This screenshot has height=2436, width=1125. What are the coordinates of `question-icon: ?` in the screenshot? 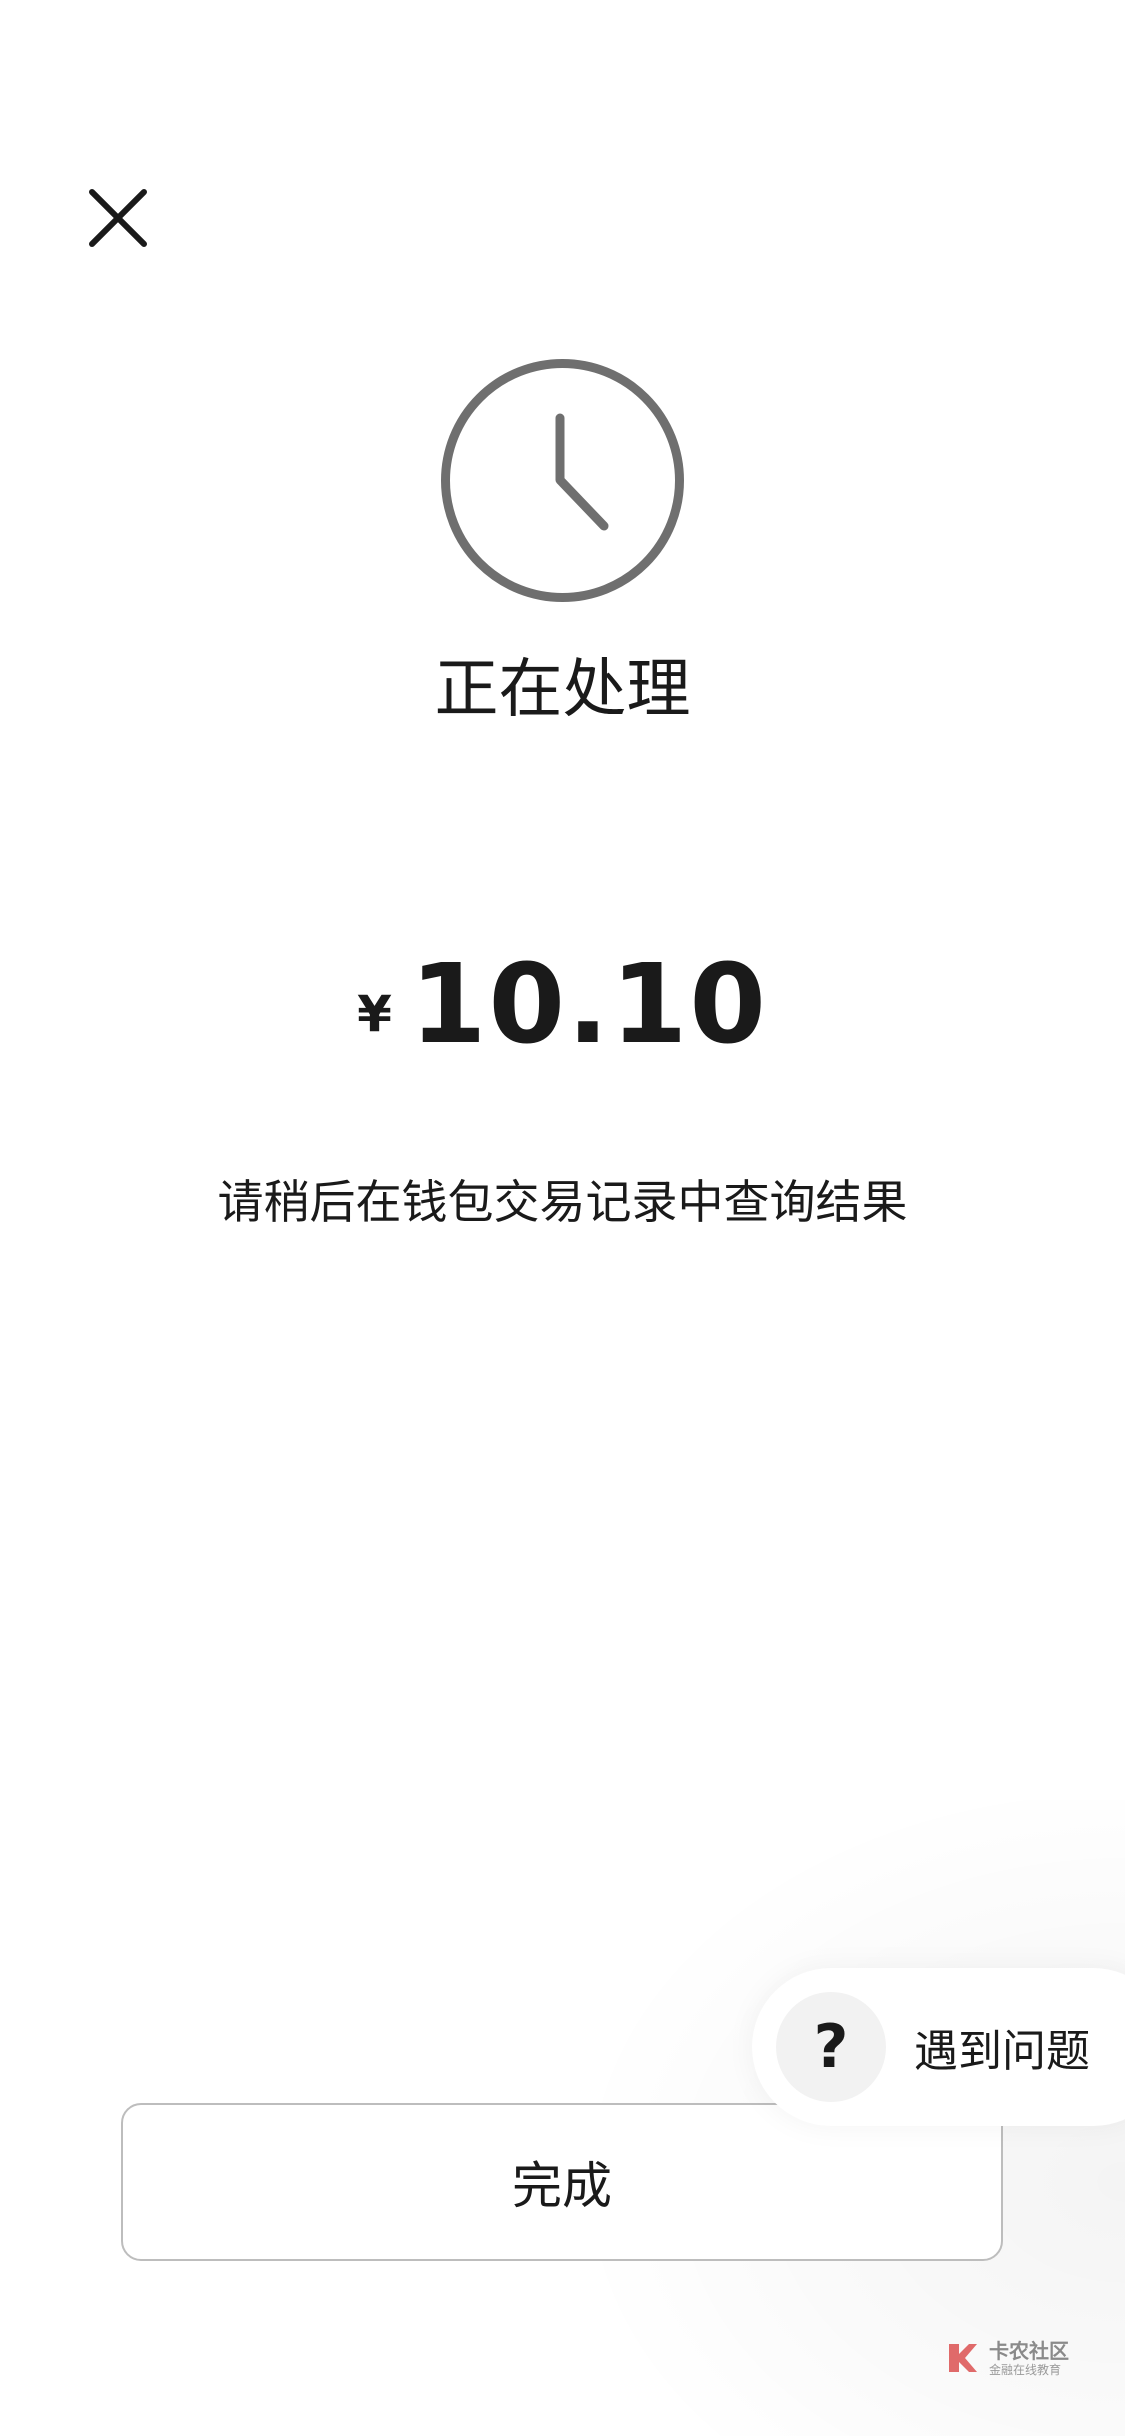 It's located at (831, 2047).